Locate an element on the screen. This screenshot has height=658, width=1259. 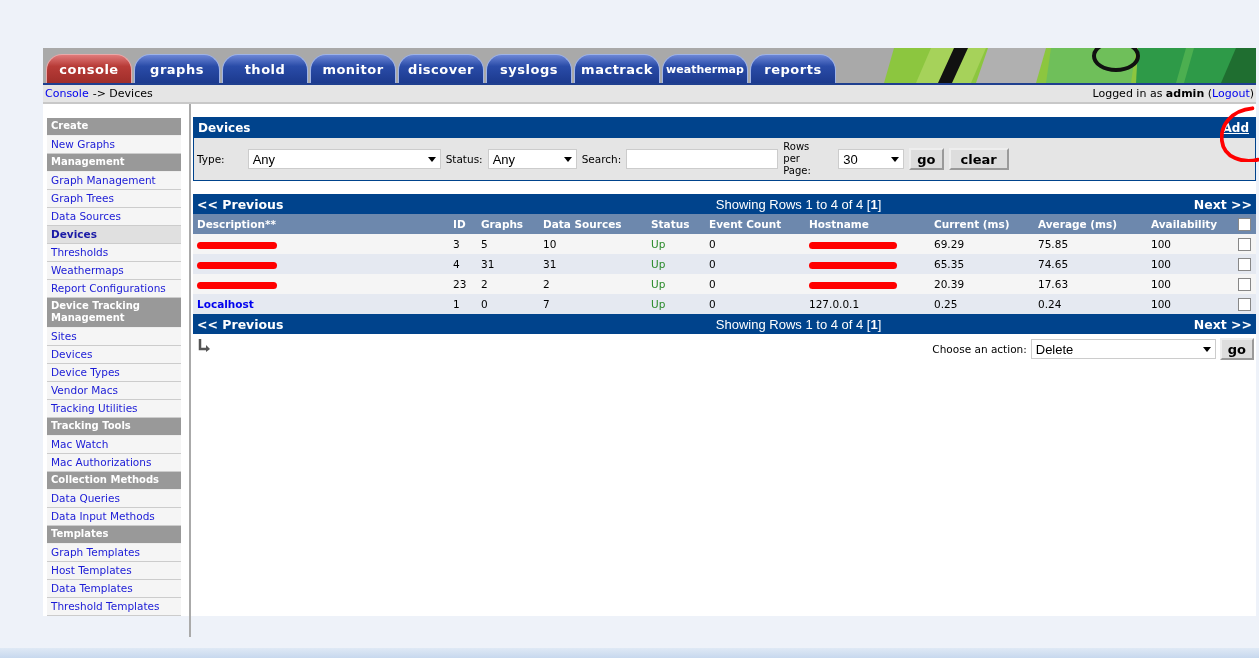
sidebar-item: Vendor Macs is located at coordinates (114, 391).